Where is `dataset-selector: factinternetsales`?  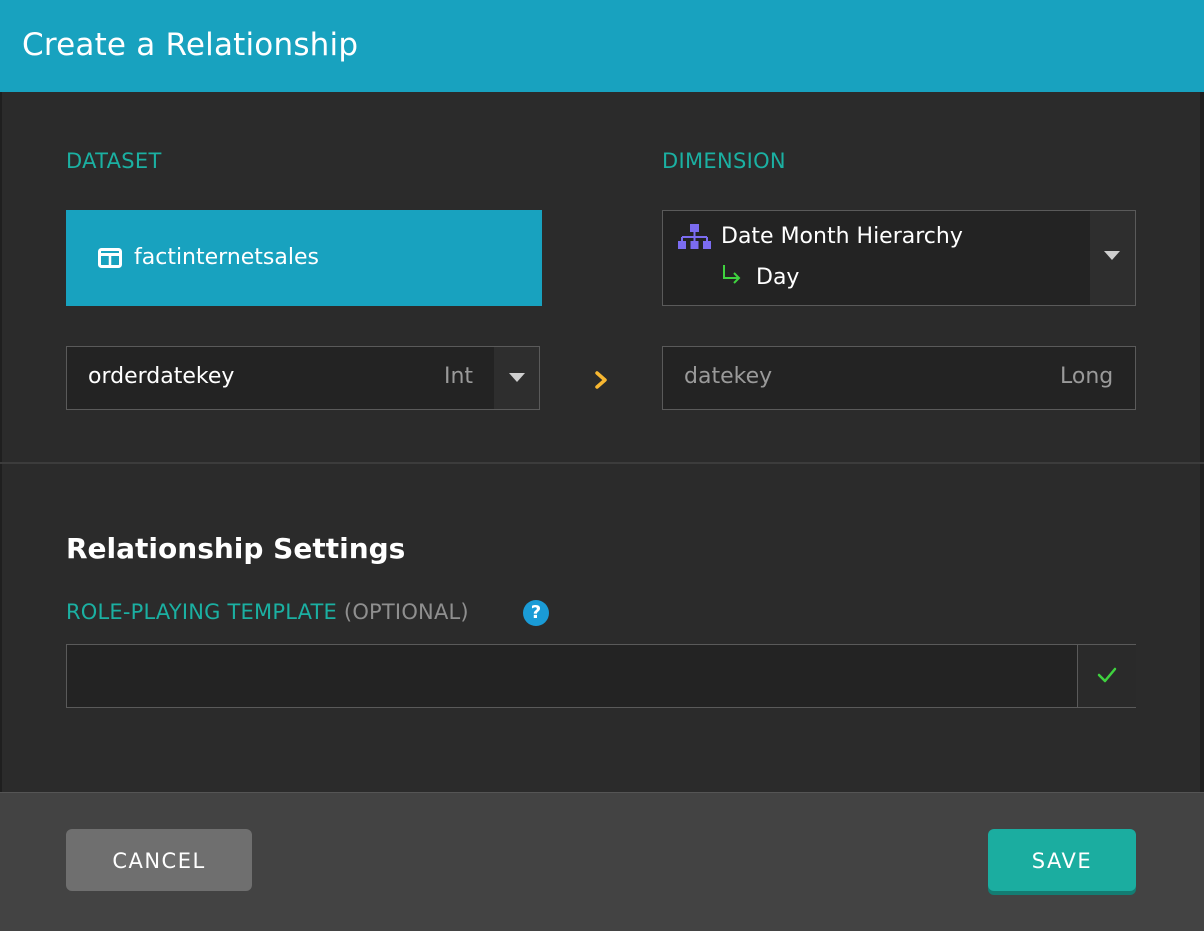 dataset-selector: factinternetsales is located at coordinates (304, 258).